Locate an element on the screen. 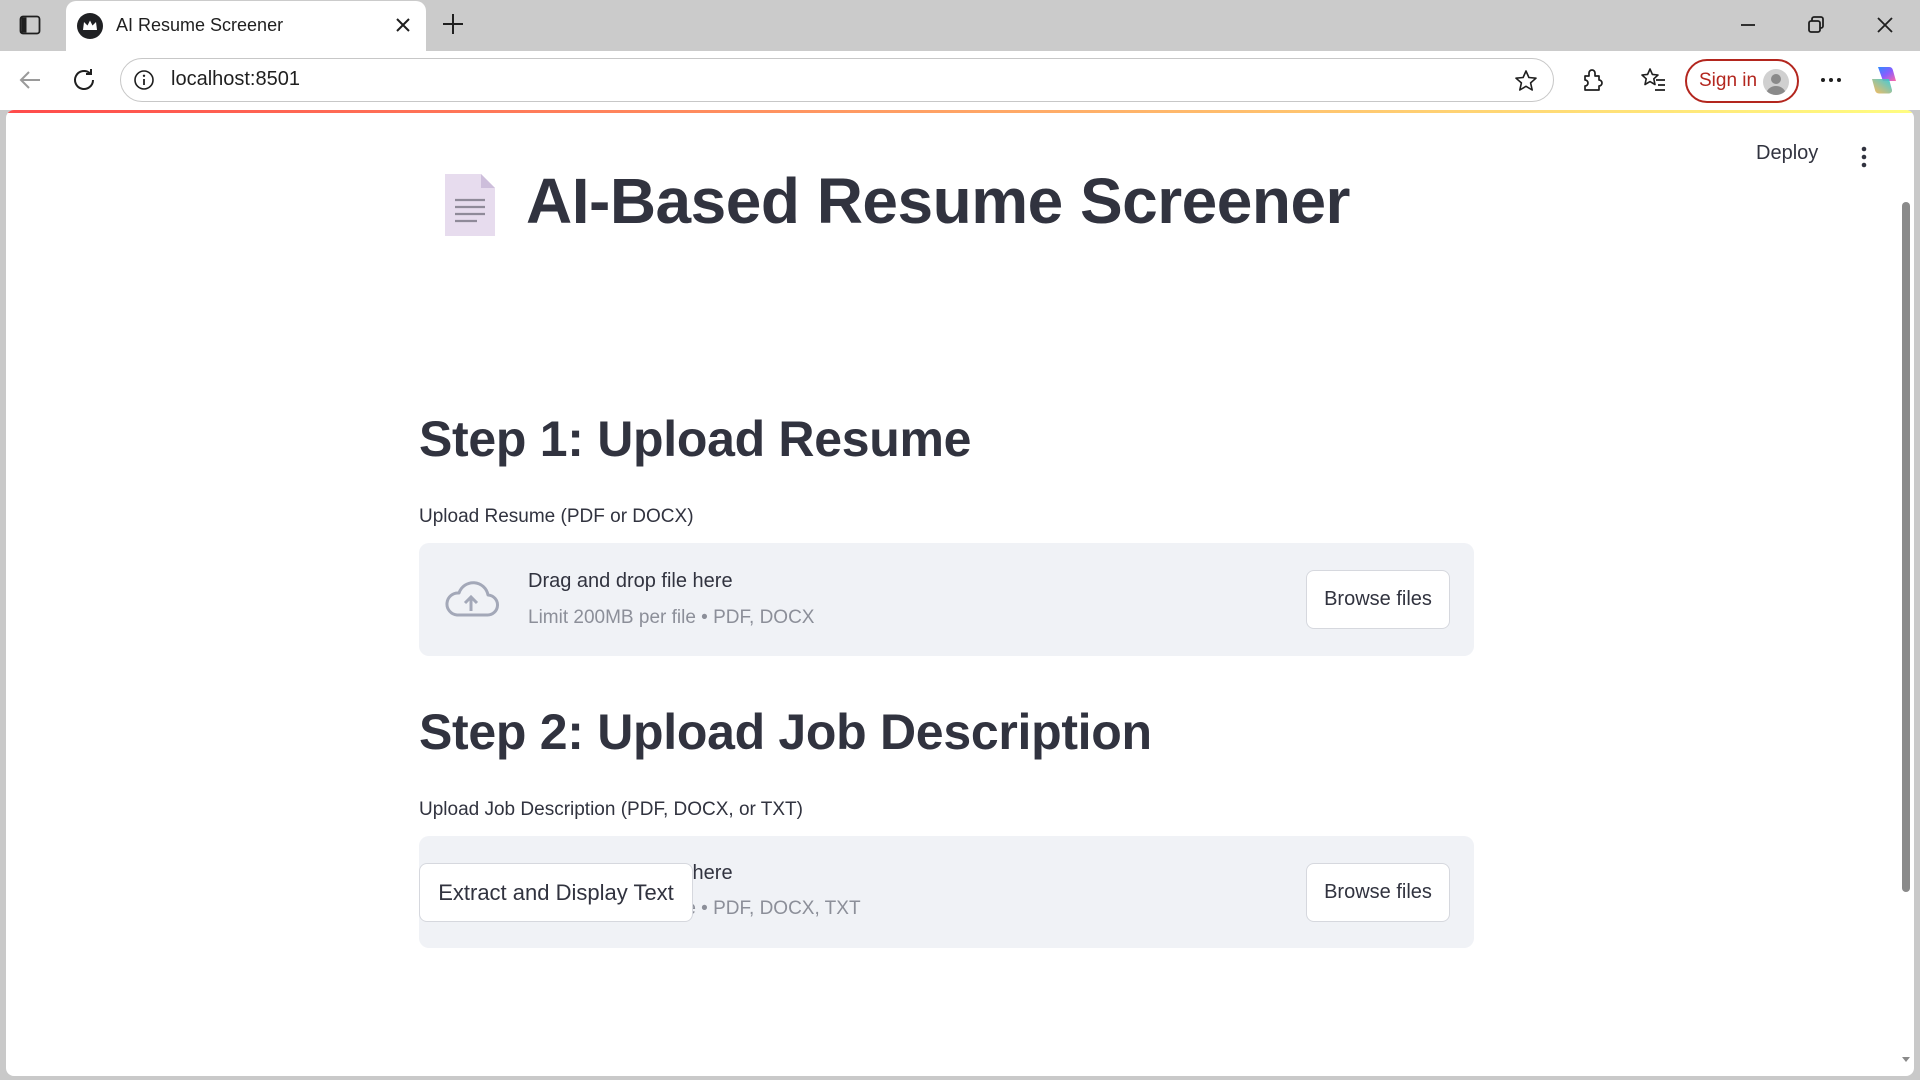 This screenshot has height=1080, width=1920. extensions-icon is located at coordinates (1592, 80).